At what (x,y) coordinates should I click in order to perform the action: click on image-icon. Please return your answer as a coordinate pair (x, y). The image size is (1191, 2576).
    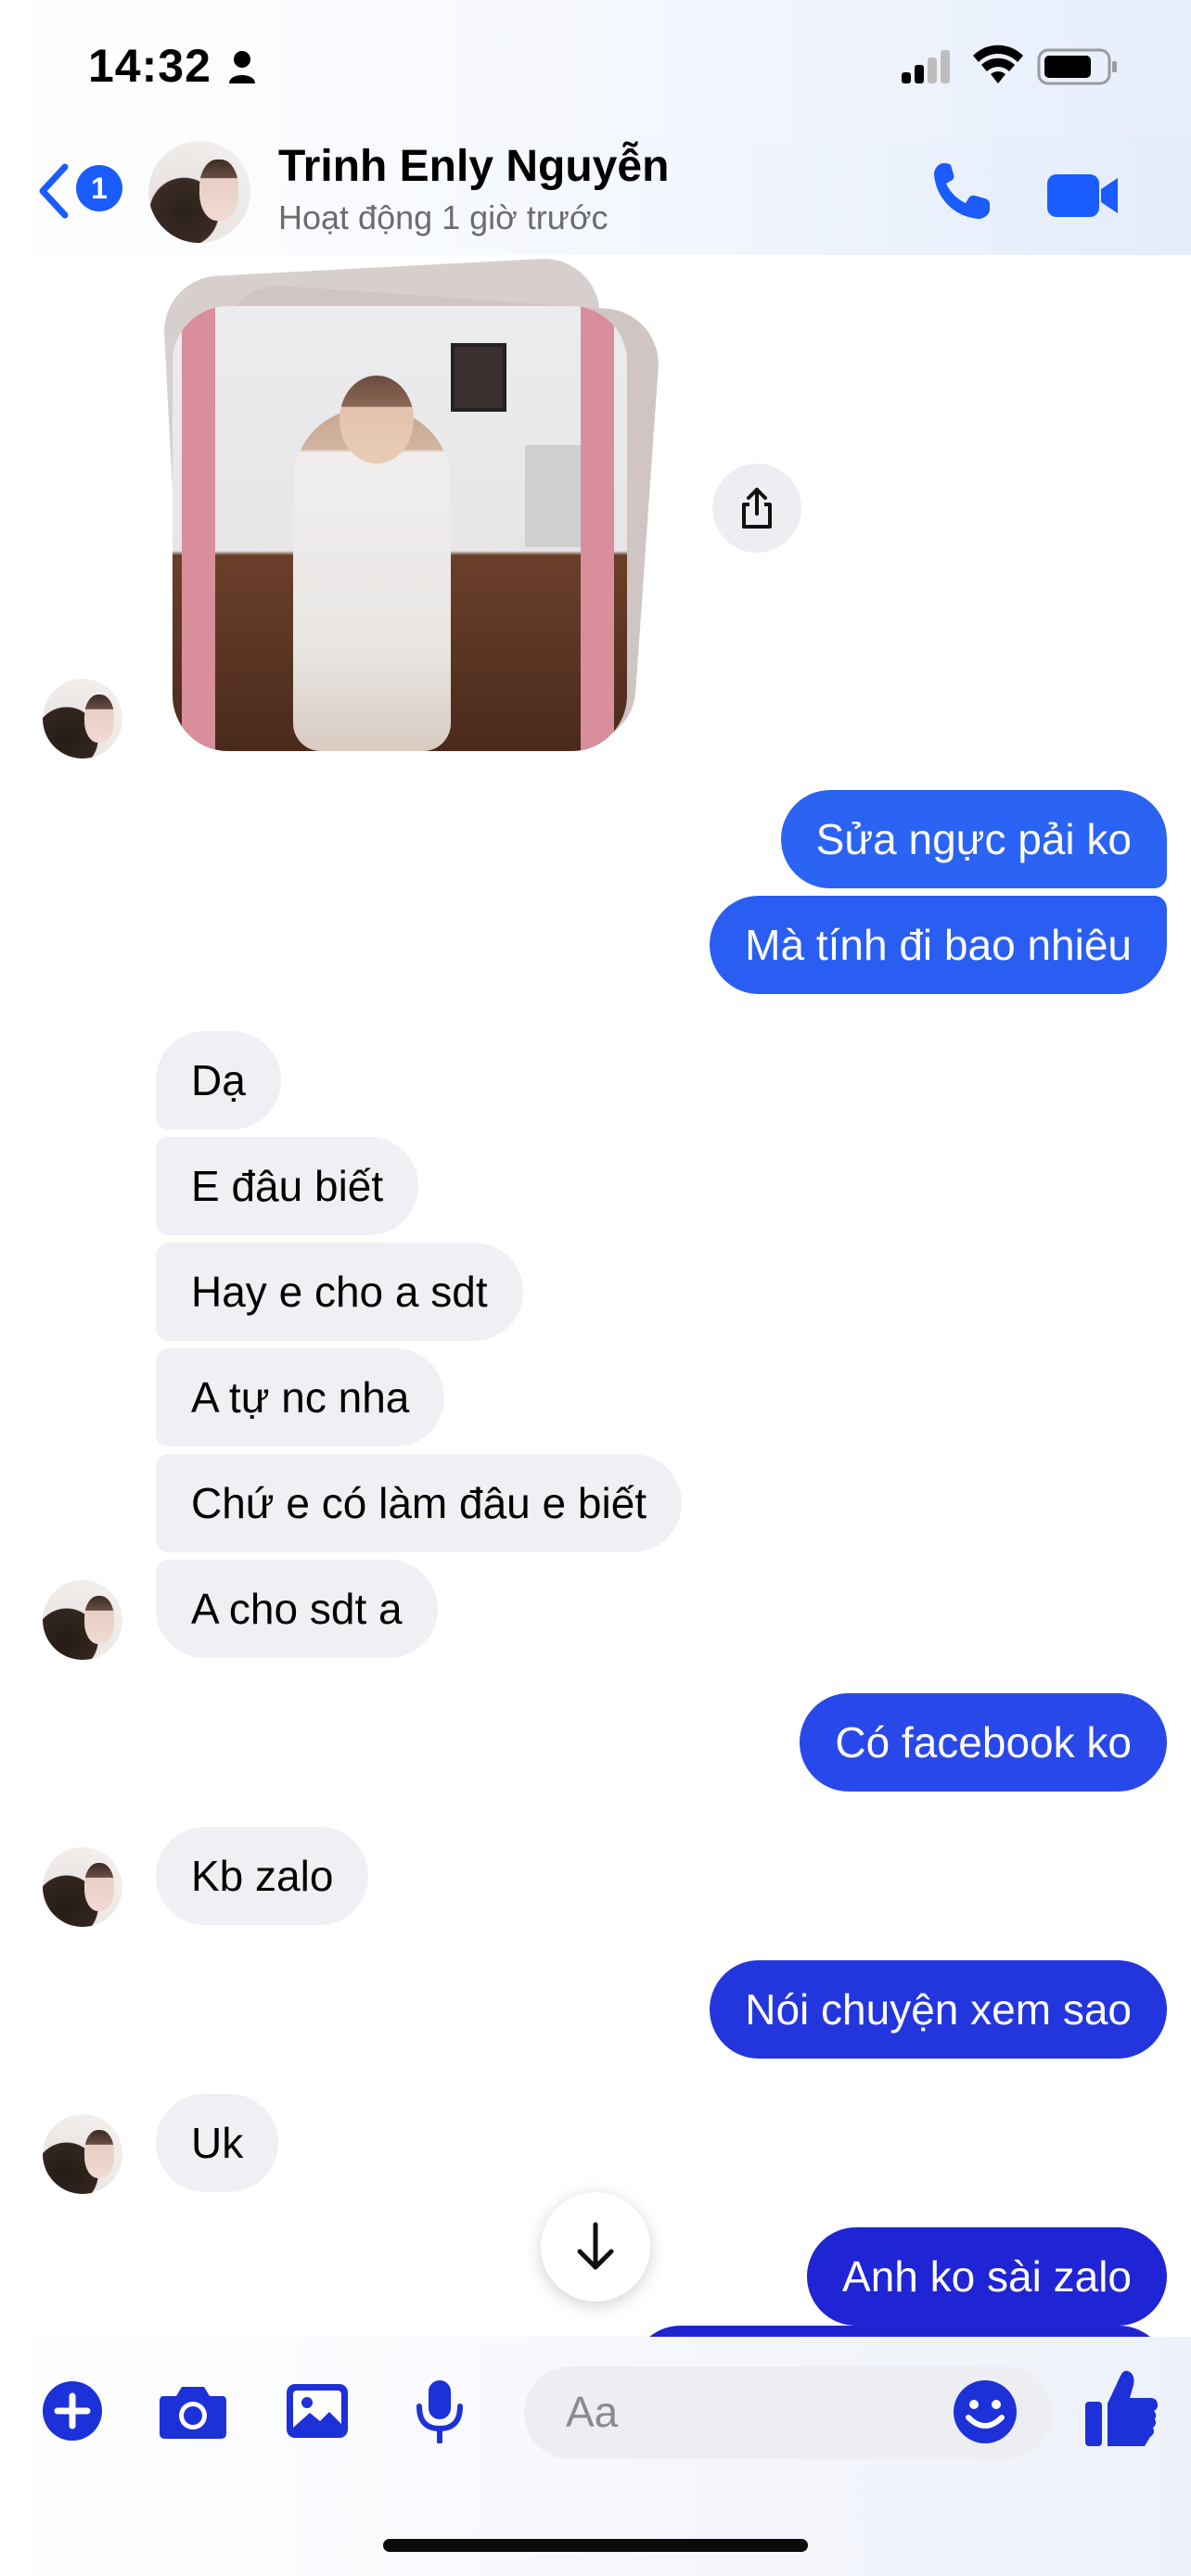
    Looking at the image, I should click on (317, 2411).